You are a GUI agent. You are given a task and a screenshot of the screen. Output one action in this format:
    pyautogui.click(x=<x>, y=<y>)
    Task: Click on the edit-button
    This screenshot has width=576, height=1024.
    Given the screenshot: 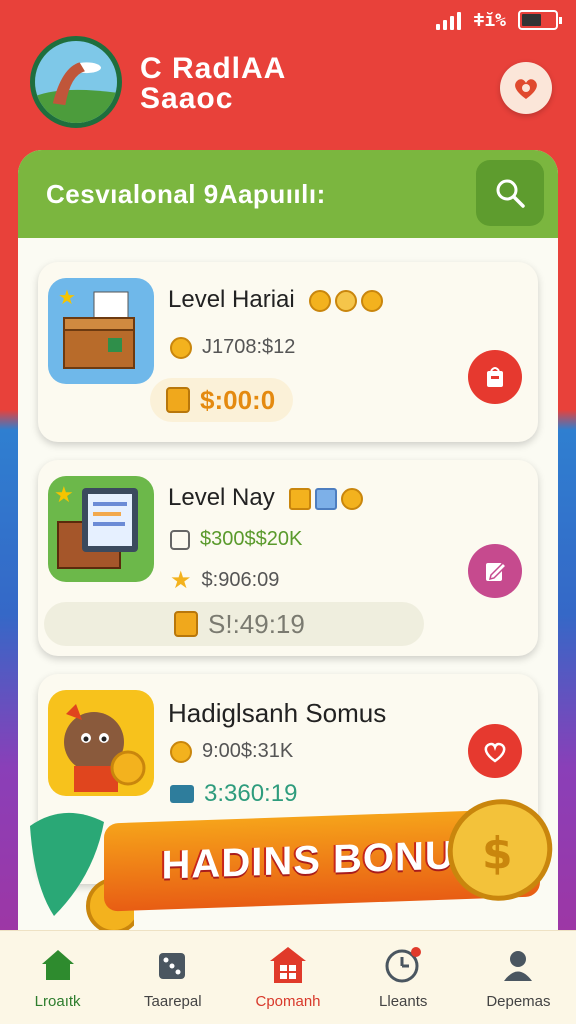 What is the action you would take?
    pyautogui.click(x=495, y=571)
    